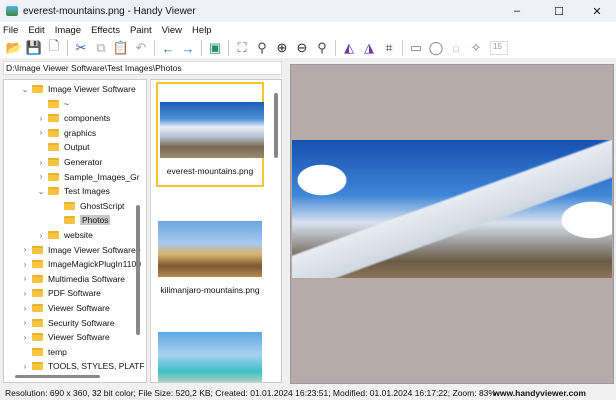 This screenshot has width=616, height=400. I want to click on tree-item: › Generator, so click(69, 162).